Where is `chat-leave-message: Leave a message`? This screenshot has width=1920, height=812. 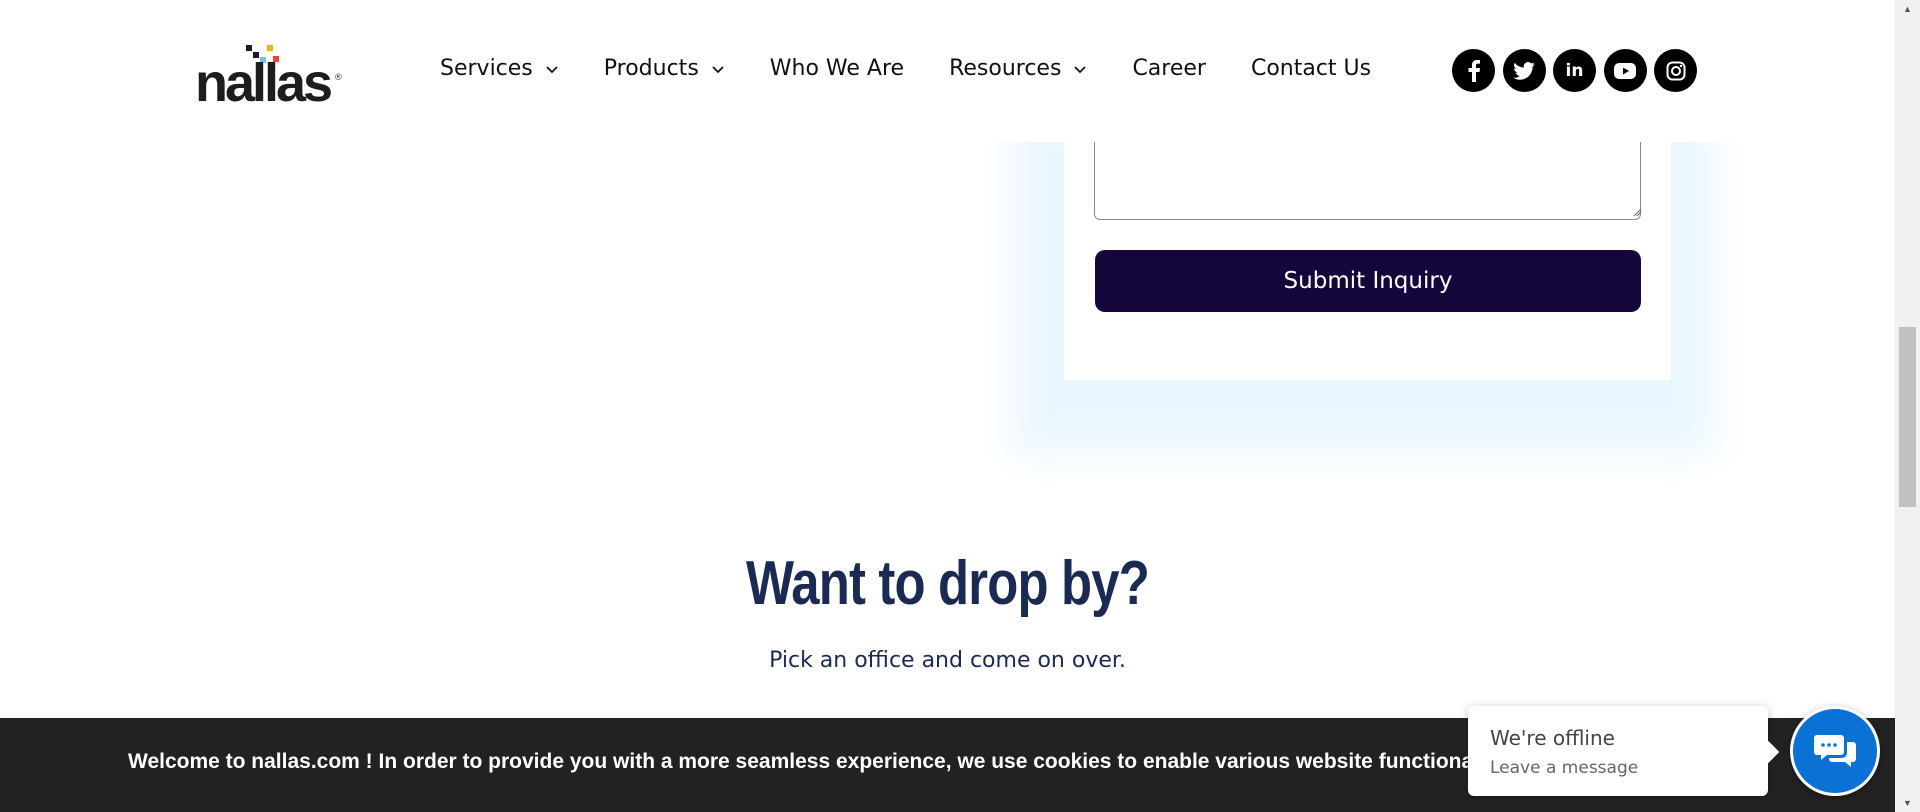 chat-leave-message: Leave a message is located at coordinates (1564, 768).